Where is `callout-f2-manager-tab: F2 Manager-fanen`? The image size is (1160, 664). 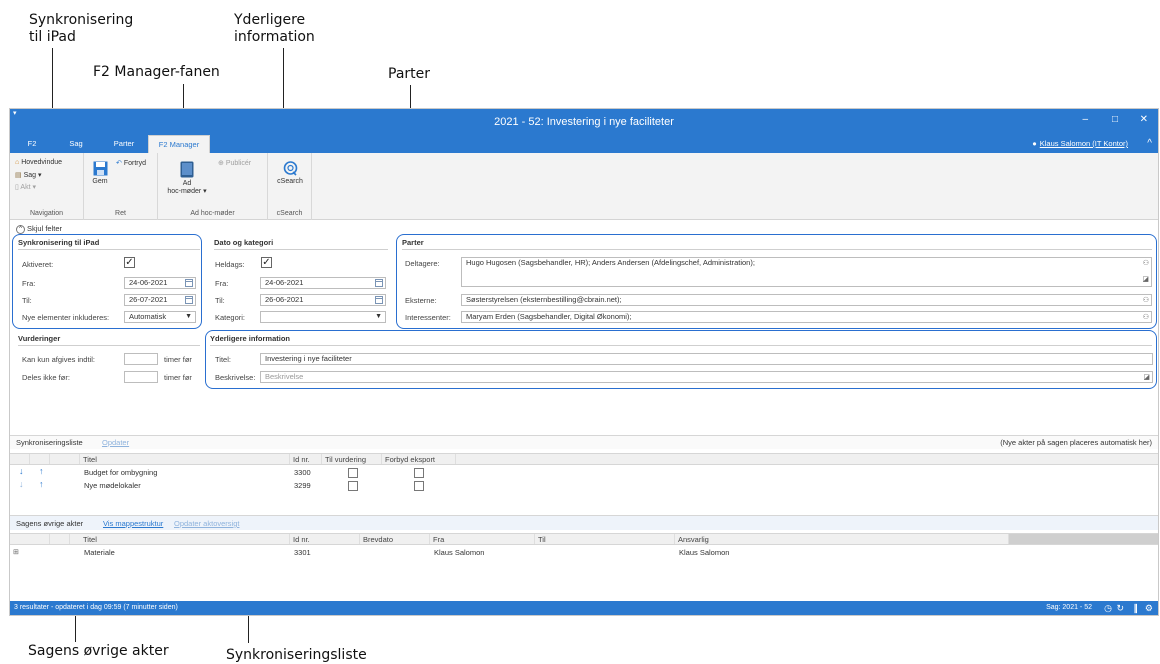
callout-f2-manager-tab: F2 Manager-fanen is located at coordinates (156, 72).